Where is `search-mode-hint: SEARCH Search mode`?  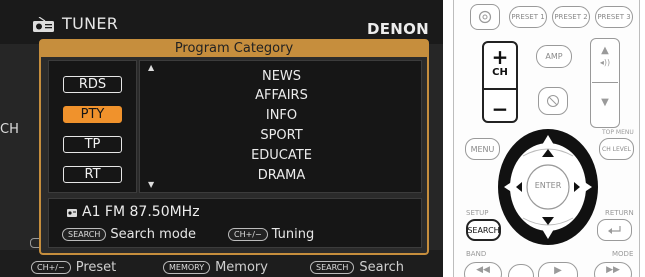
search-mode-hint: SEARCH Search mode is located at coordinates (129, 234).